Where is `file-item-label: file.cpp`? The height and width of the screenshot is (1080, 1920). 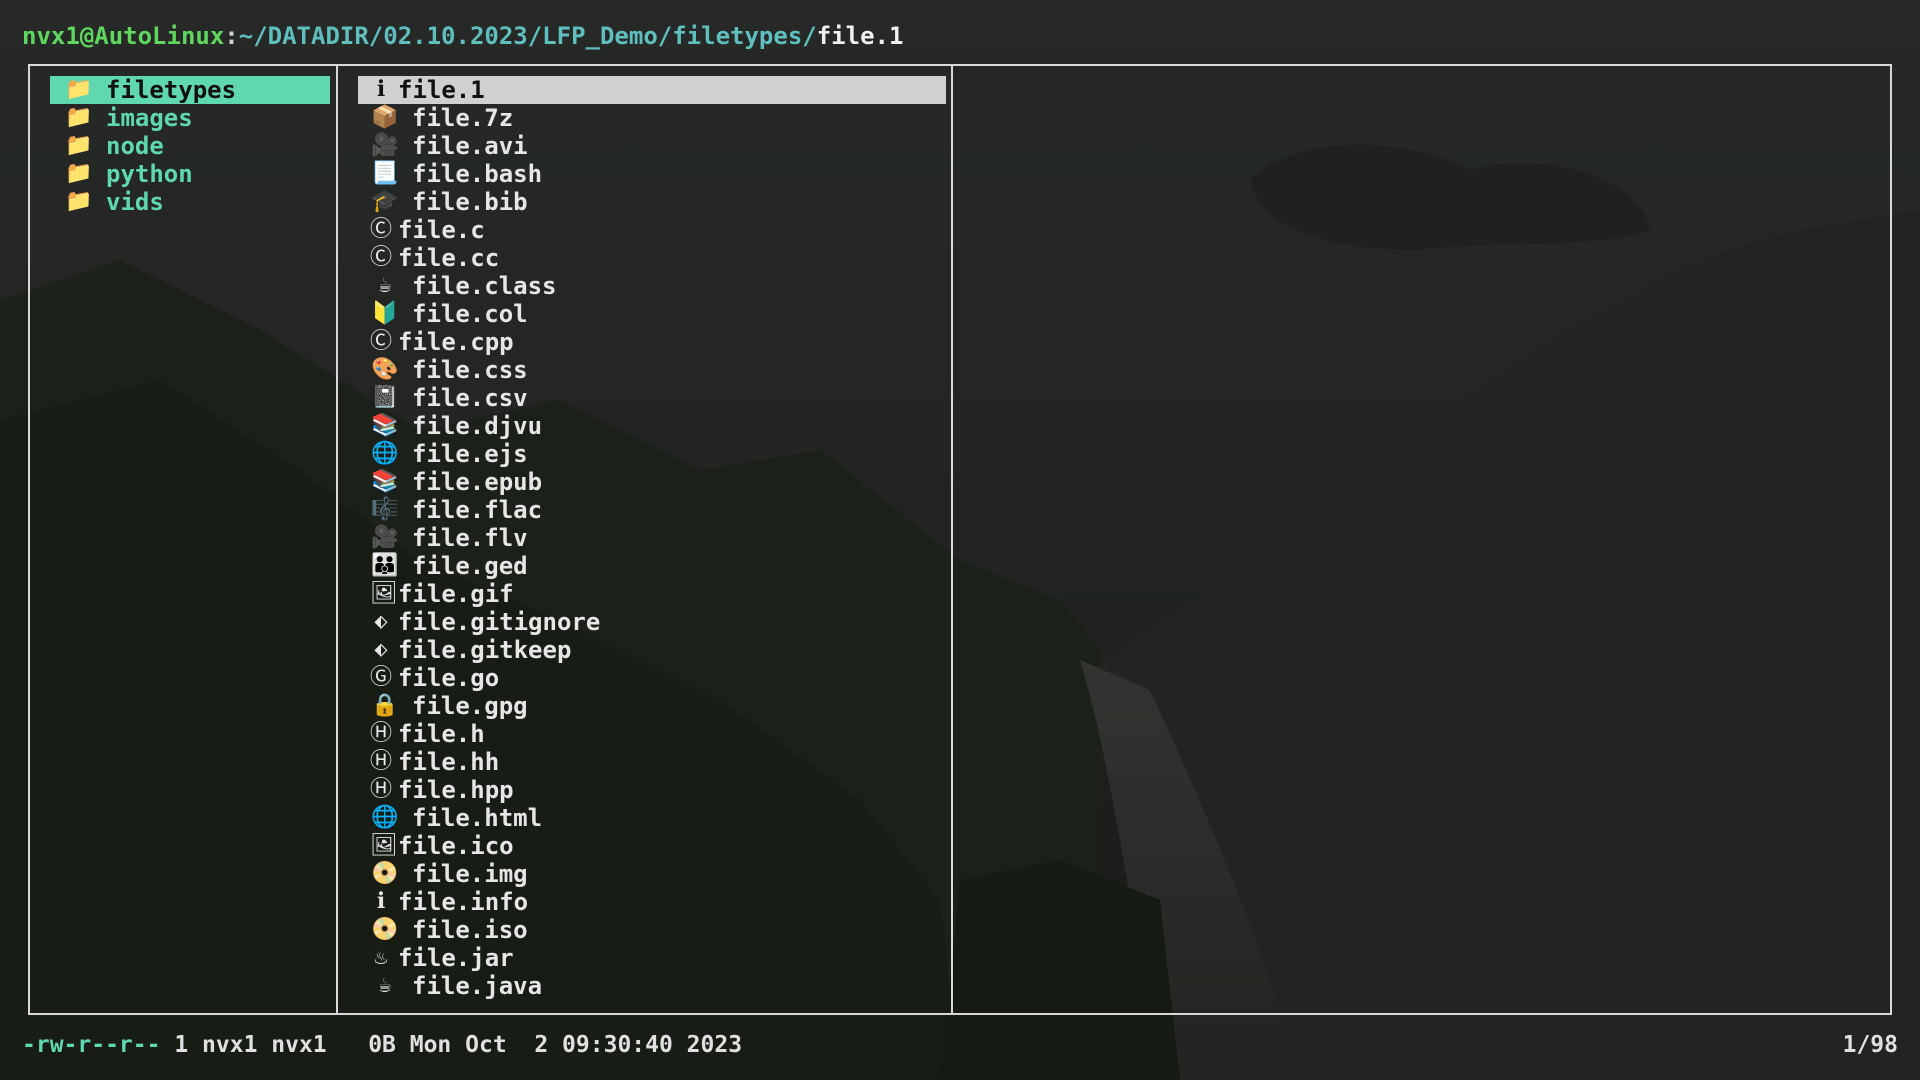 file-item-label: file.cpp is located at coordinates (456, 342).